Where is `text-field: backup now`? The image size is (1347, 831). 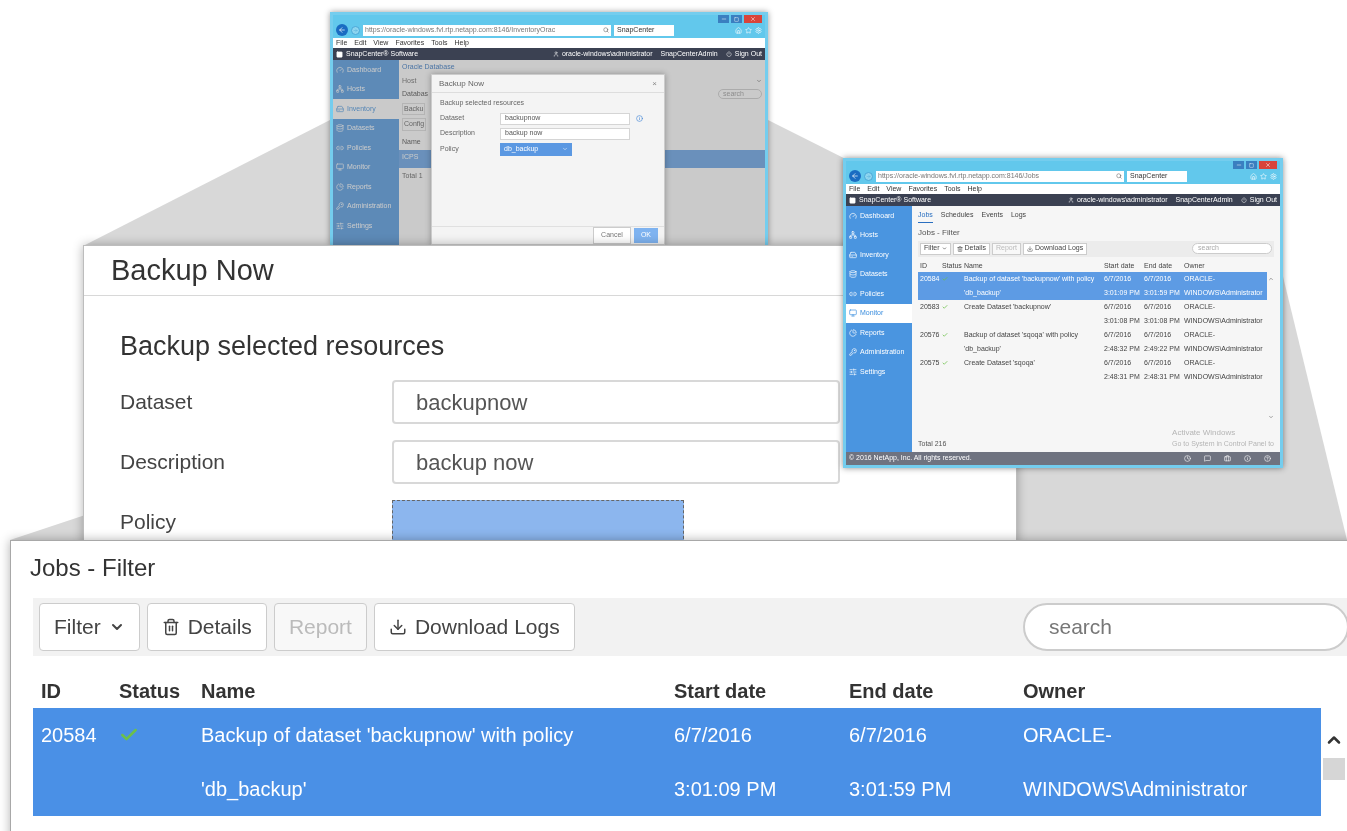 text-field: backup now is located at coordinates (616, 462).